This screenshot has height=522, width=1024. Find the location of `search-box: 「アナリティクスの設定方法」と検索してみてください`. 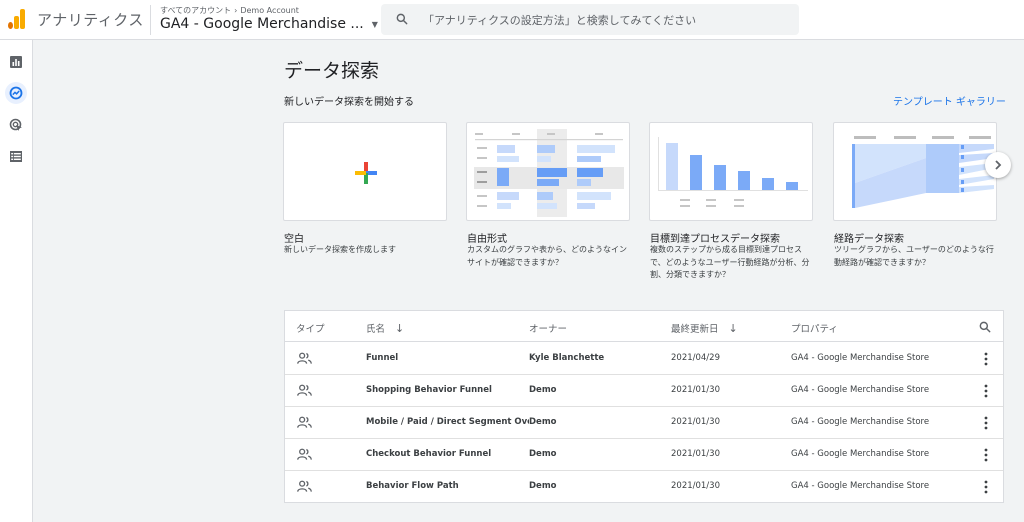

search-box: 「アナリティクスの設定方法」と検索してみてください is located at coordinates (590, 19).